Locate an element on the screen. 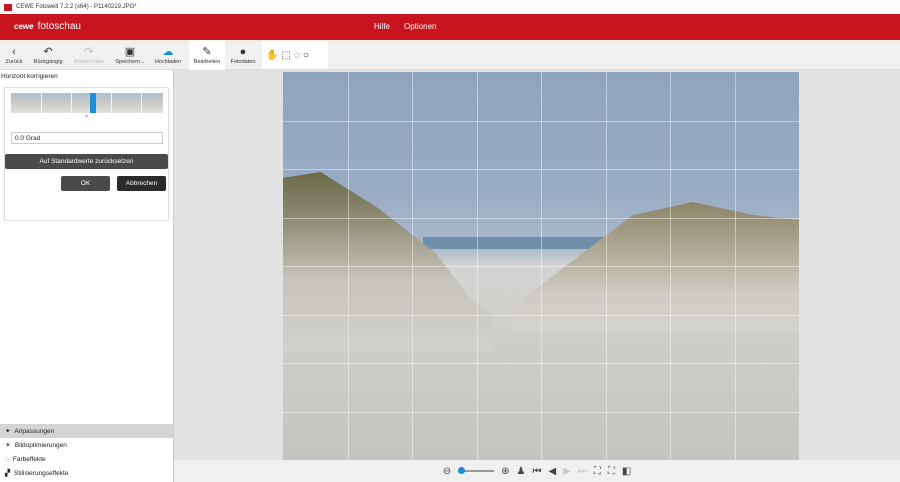 The width and height of the screenshot is (900, 482). sun-icon: ☀ is located at coordinates (8, 445).